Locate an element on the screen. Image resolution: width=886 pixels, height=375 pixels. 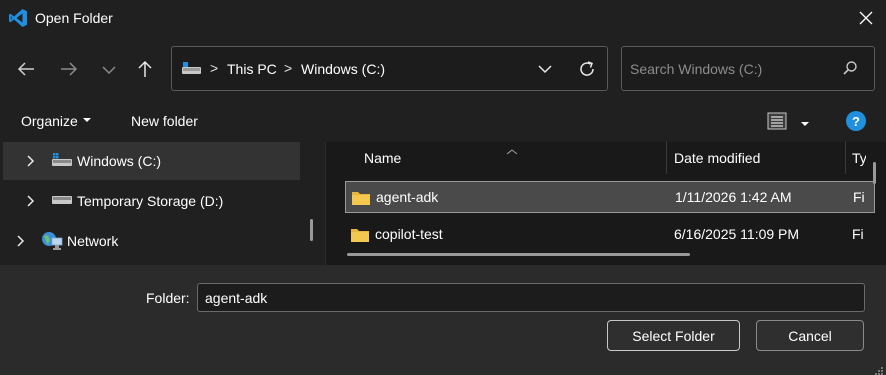
refresh-button is located at coordinates (587, 70).